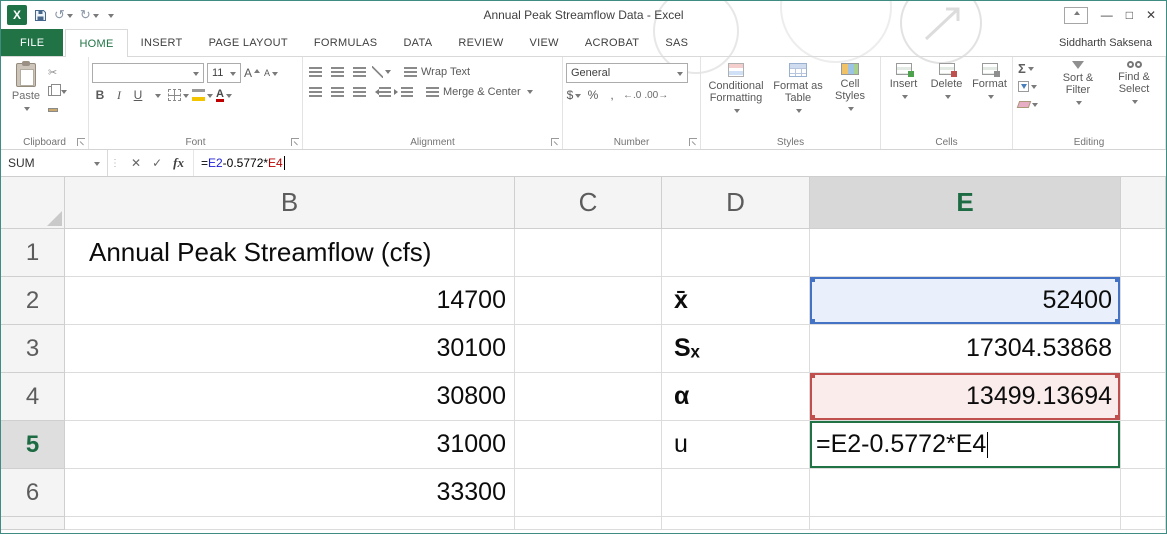 The width and height of the screenshot is (1167, 534). Describe the element at coordinates (1033, 86) in the screenshot. I see `fill-button` at that location.